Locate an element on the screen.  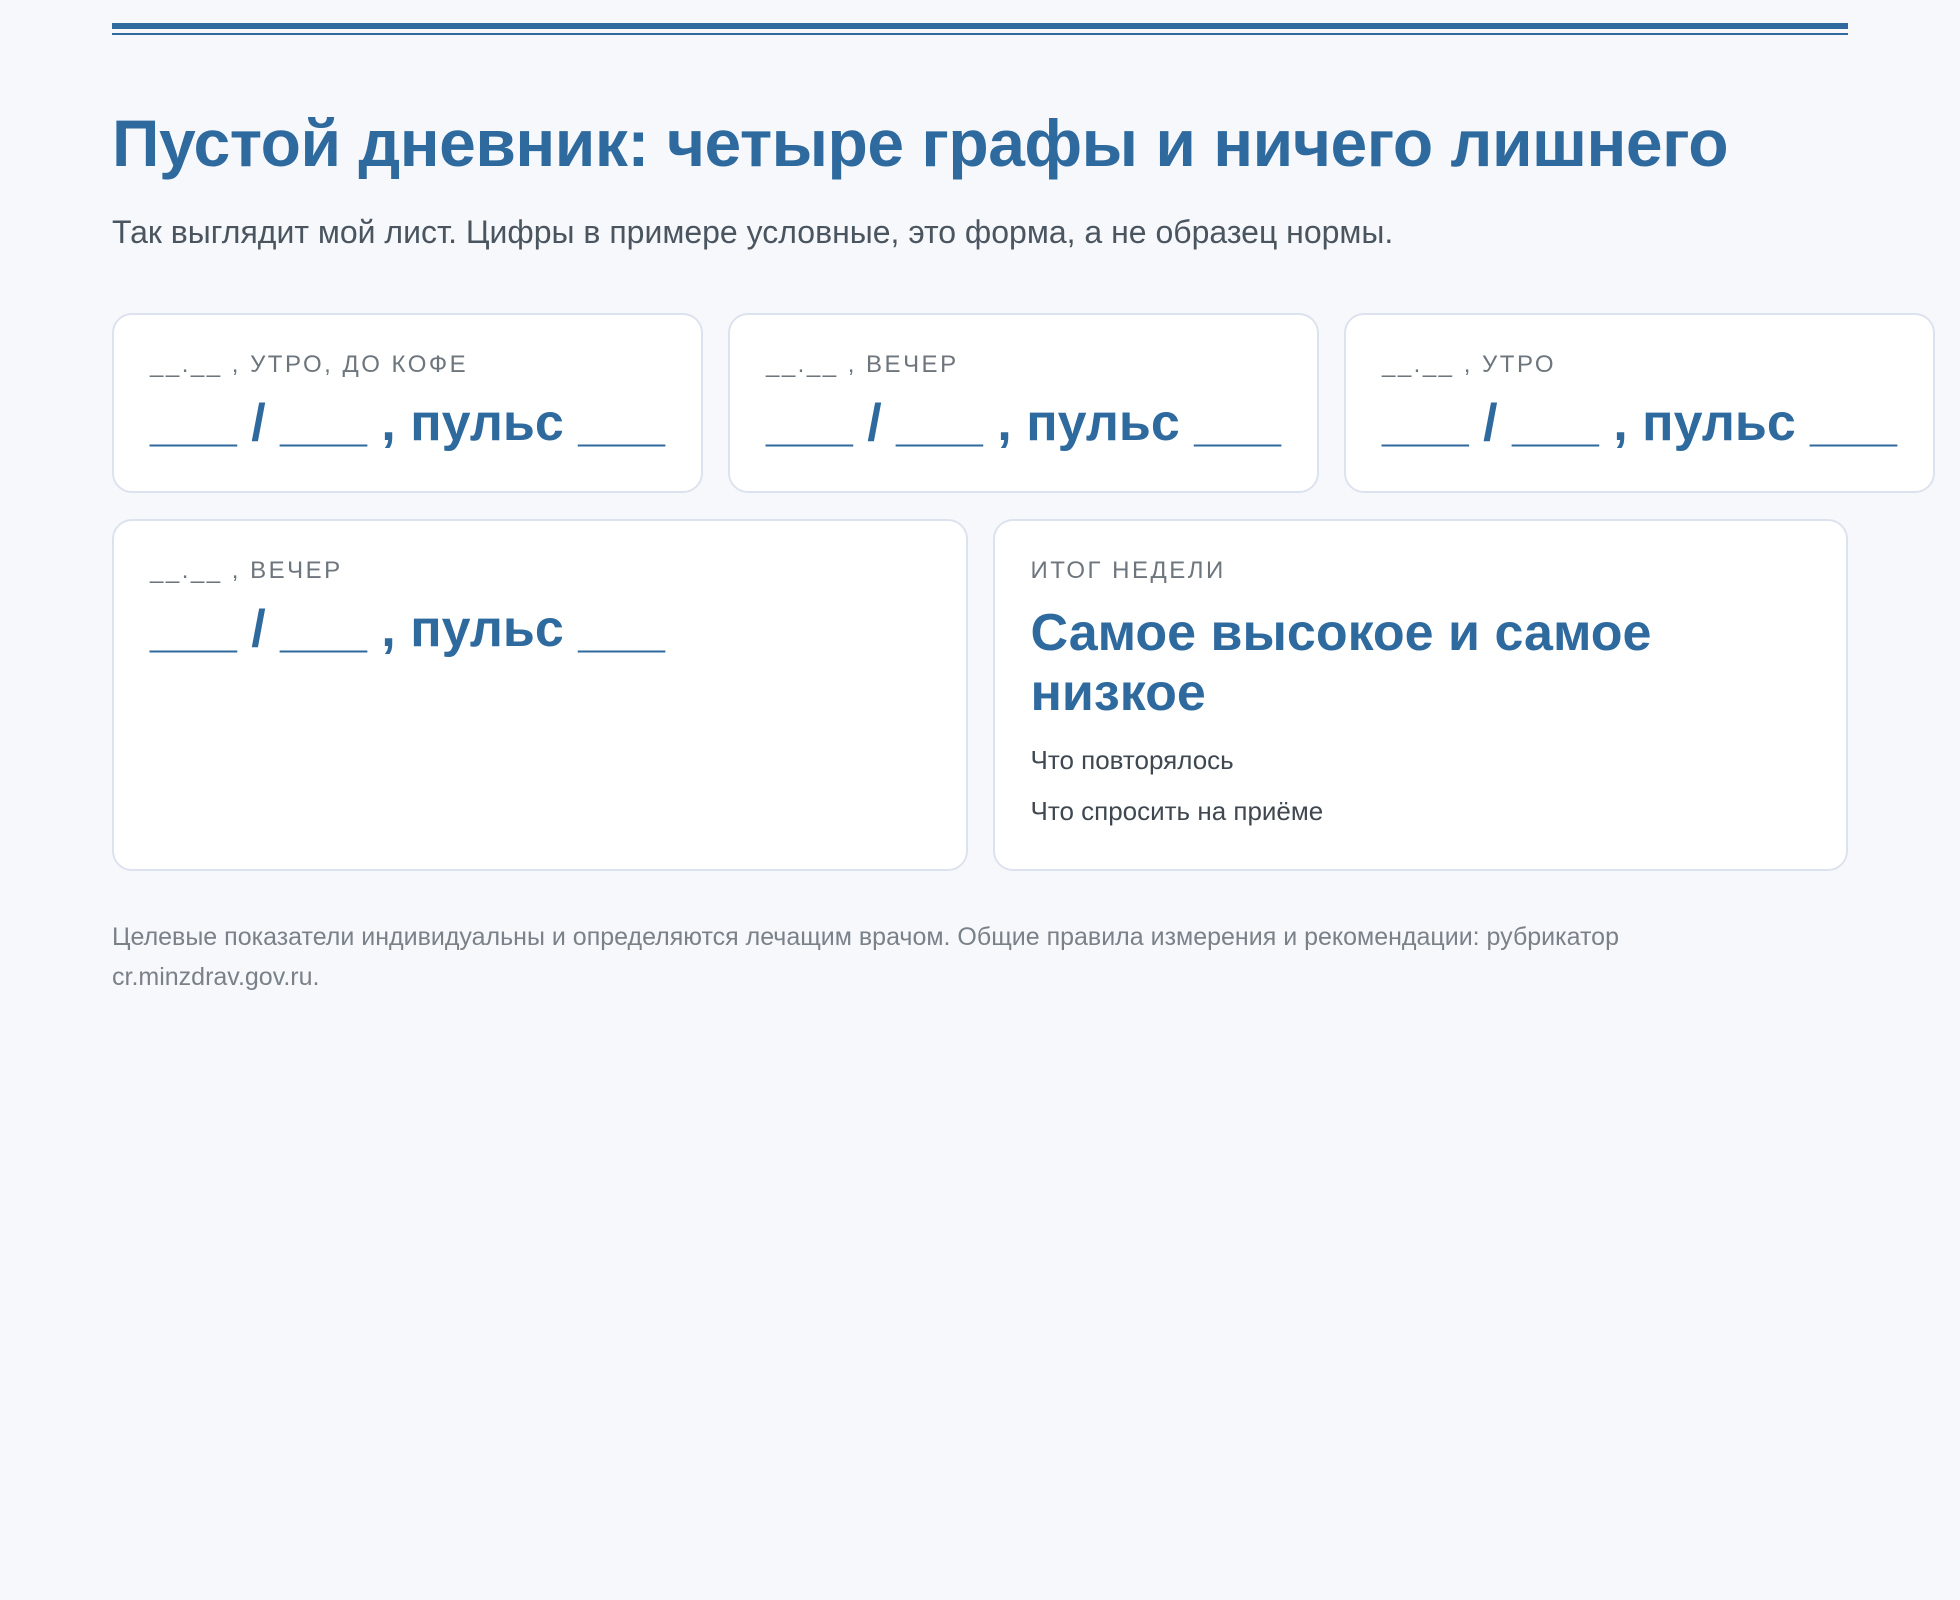
entry-card-4: __.__ , вечер ___ / ___ , пульс ___ is located at coordinates (540, 694).